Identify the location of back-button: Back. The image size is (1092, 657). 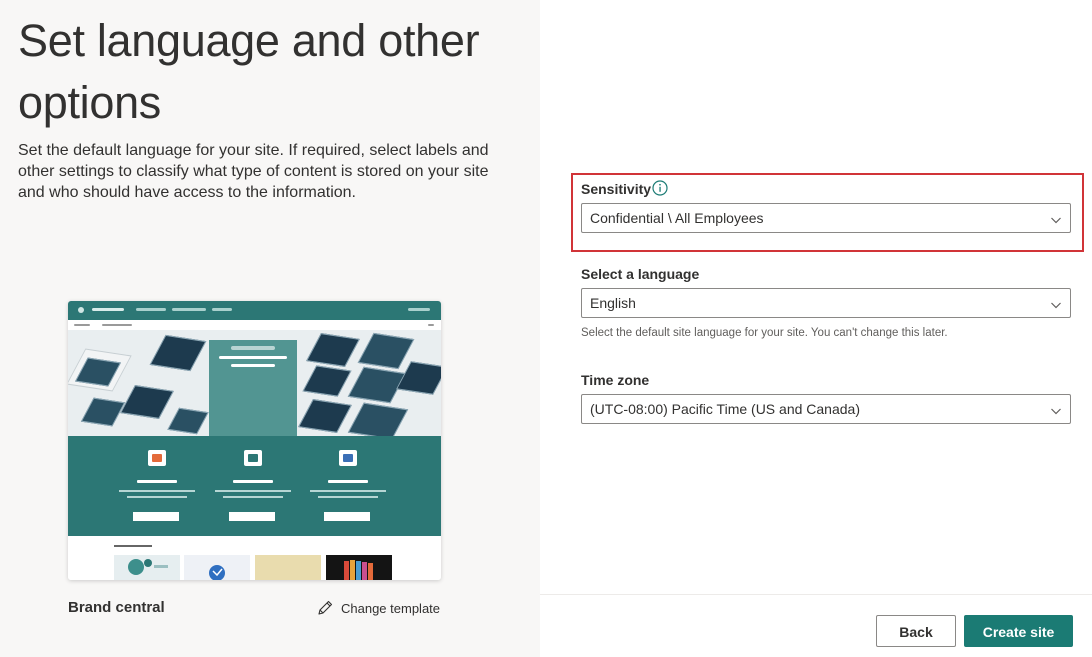
(916, 631).